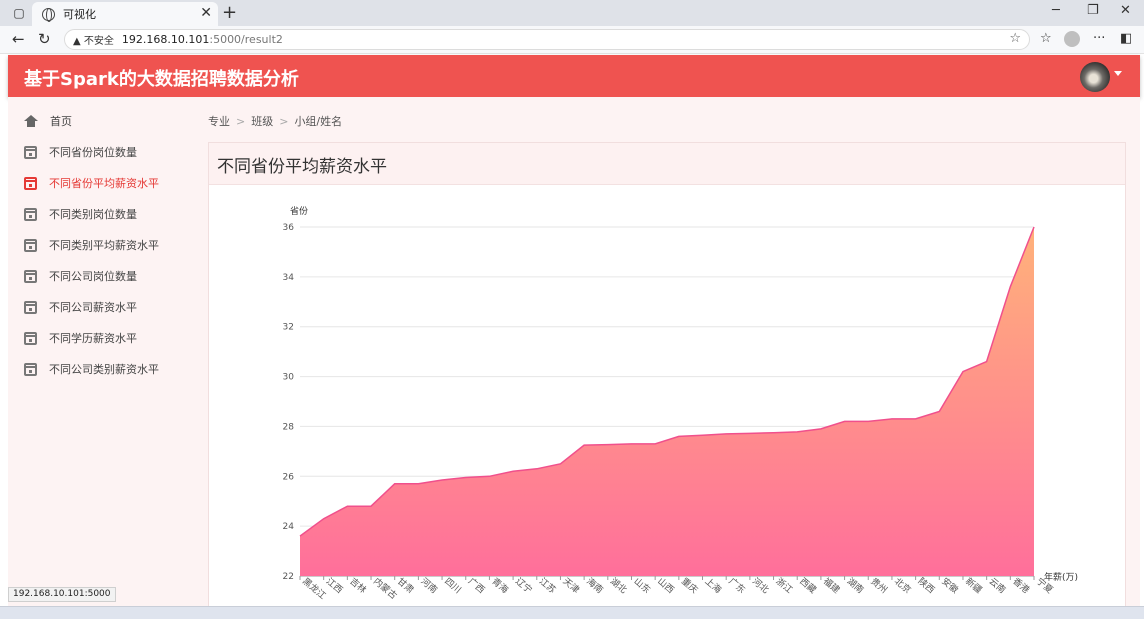 This screenshot has width=1144, height=619. I want to click on sidebar-item-company-salary: 不同公司薪资水平, so click(80, 307).